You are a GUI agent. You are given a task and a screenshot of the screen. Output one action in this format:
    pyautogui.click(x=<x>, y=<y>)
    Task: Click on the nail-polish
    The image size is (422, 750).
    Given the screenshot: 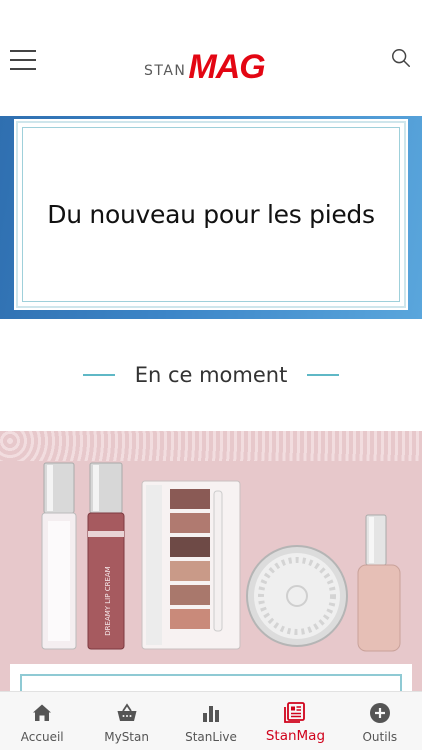 What is the action you would take?
    pyautogui.click(x=379, y=583)
    